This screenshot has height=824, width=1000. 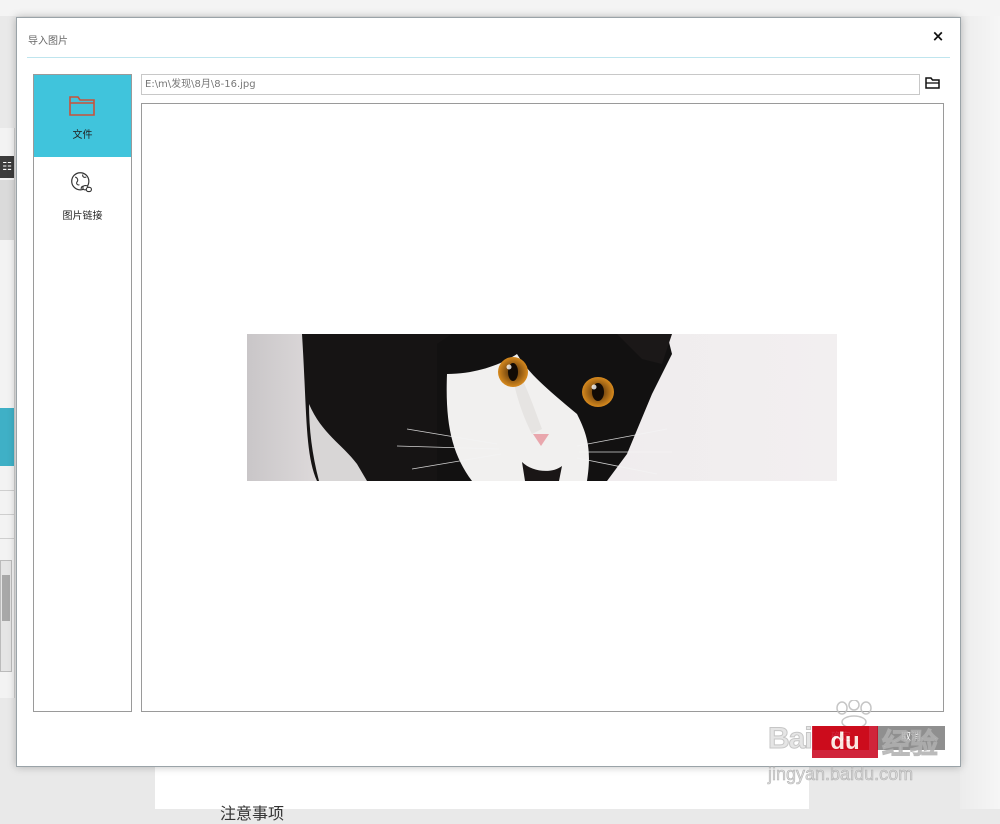 I want to click on sidebar-item-image-link: 图片链接, so click(x=82, y=198).